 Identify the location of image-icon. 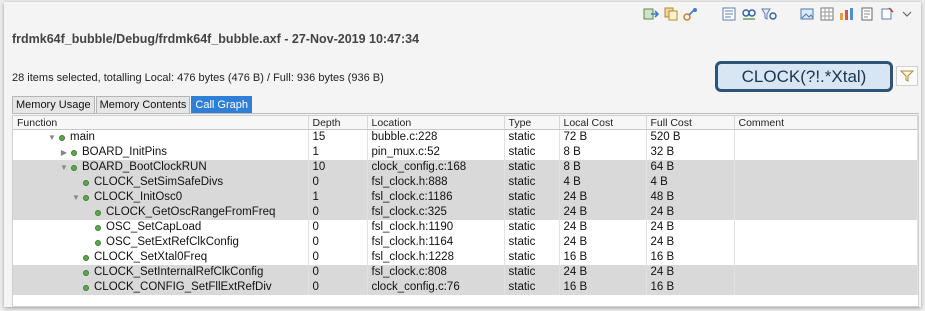
(807, 14).